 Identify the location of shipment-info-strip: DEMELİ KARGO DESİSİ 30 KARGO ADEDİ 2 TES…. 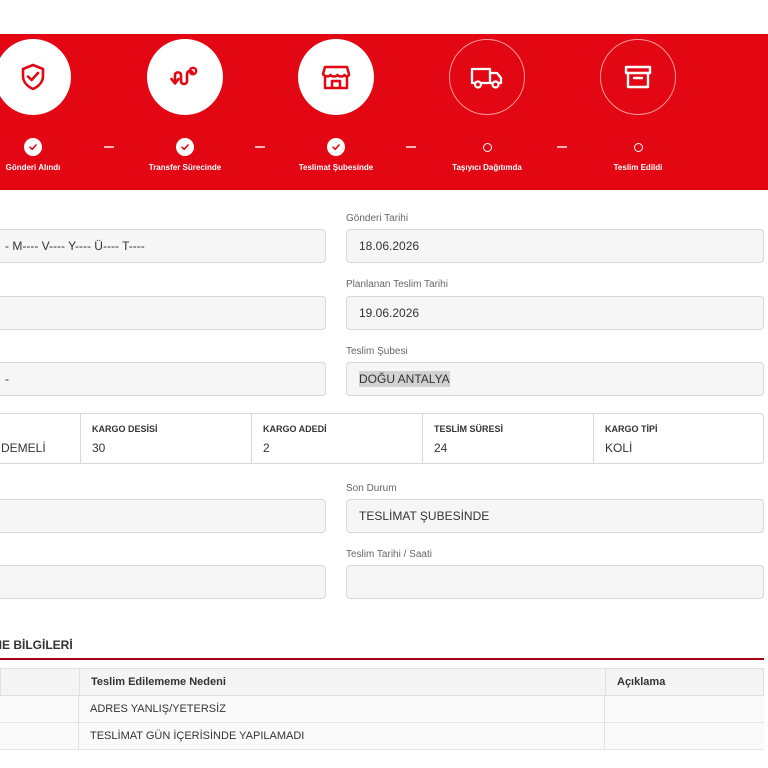
(382, 438).